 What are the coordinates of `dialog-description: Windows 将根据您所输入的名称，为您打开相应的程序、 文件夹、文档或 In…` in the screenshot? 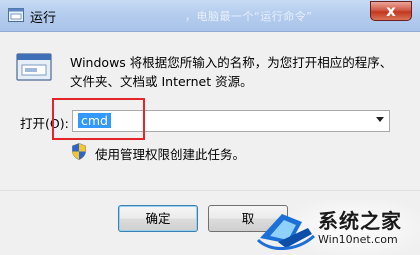 It's located at (235, 72).